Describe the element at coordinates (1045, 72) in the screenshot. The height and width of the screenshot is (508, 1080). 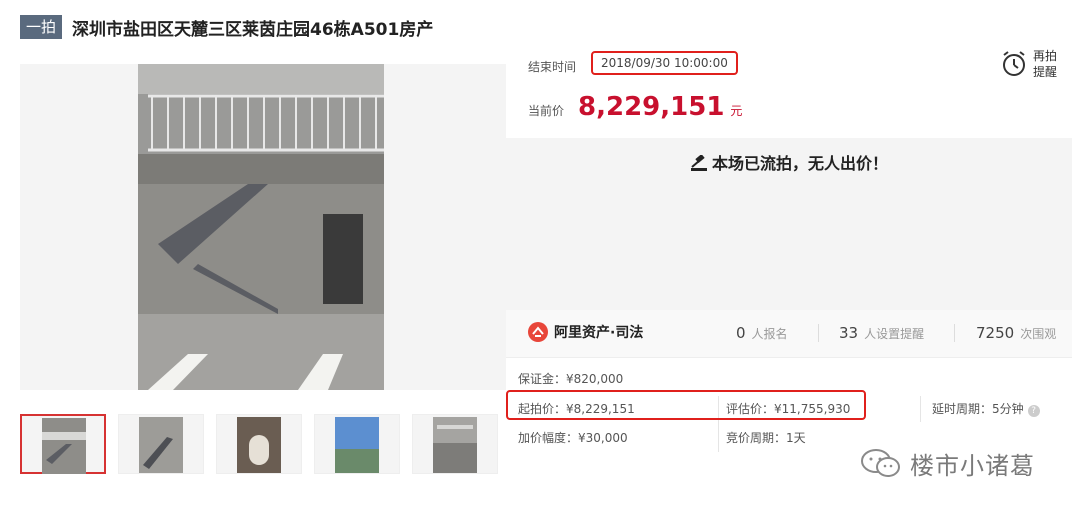
I see `remind-label-line2: 提醒` at that location.